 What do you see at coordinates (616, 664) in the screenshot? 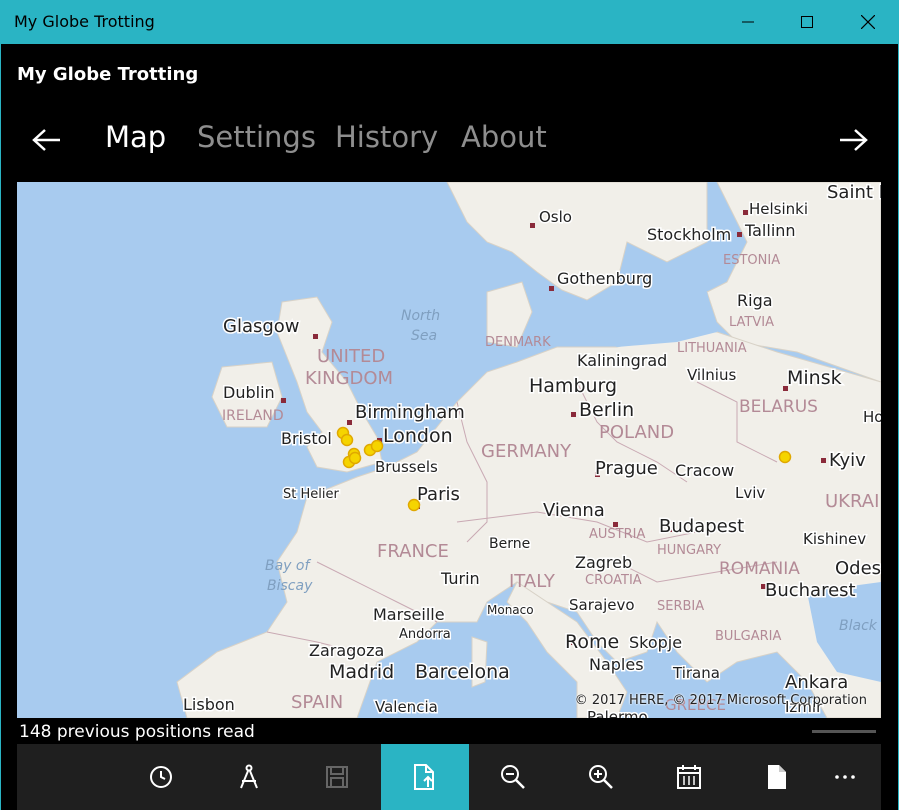
I see `label-naples: Naples` at bounding box center [616, 664].